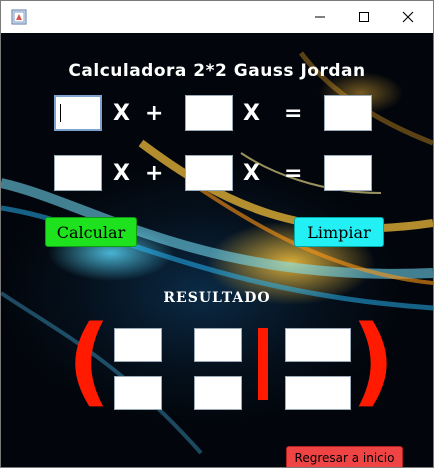 This screenshot has height=468, width=434. Describe the element at coordinates (318, 345) in the screenshot. I see `result-cell-r1-c3` at that location.